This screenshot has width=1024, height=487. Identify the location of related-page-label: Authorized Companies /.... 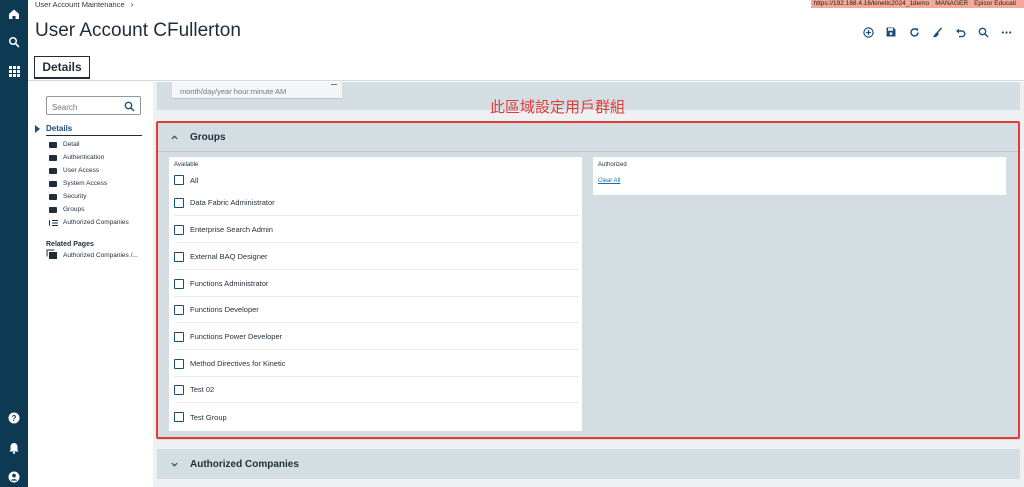
(100, 255).